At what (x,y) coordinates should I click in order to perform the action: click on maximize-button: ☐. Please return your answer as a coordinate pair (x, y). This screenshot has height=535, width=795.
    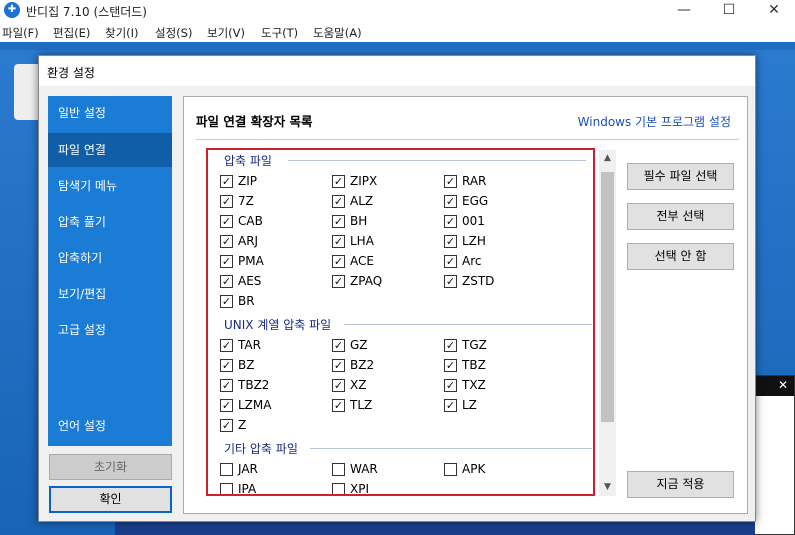
    Looking at the image, I should click on (729, 11).